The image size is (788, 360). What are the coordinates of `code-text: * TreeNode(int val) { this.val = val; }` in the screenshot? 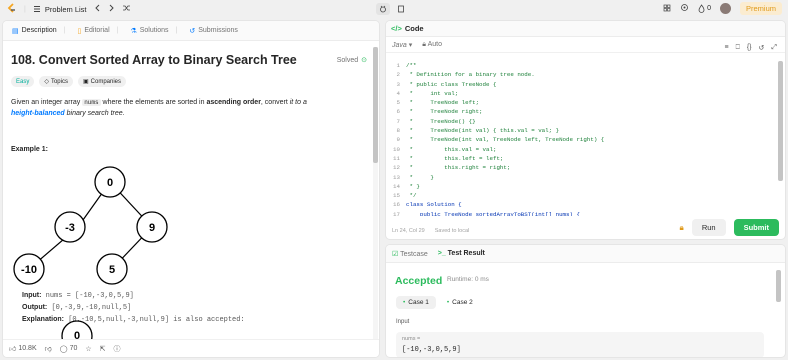 It's located at (483, 131).